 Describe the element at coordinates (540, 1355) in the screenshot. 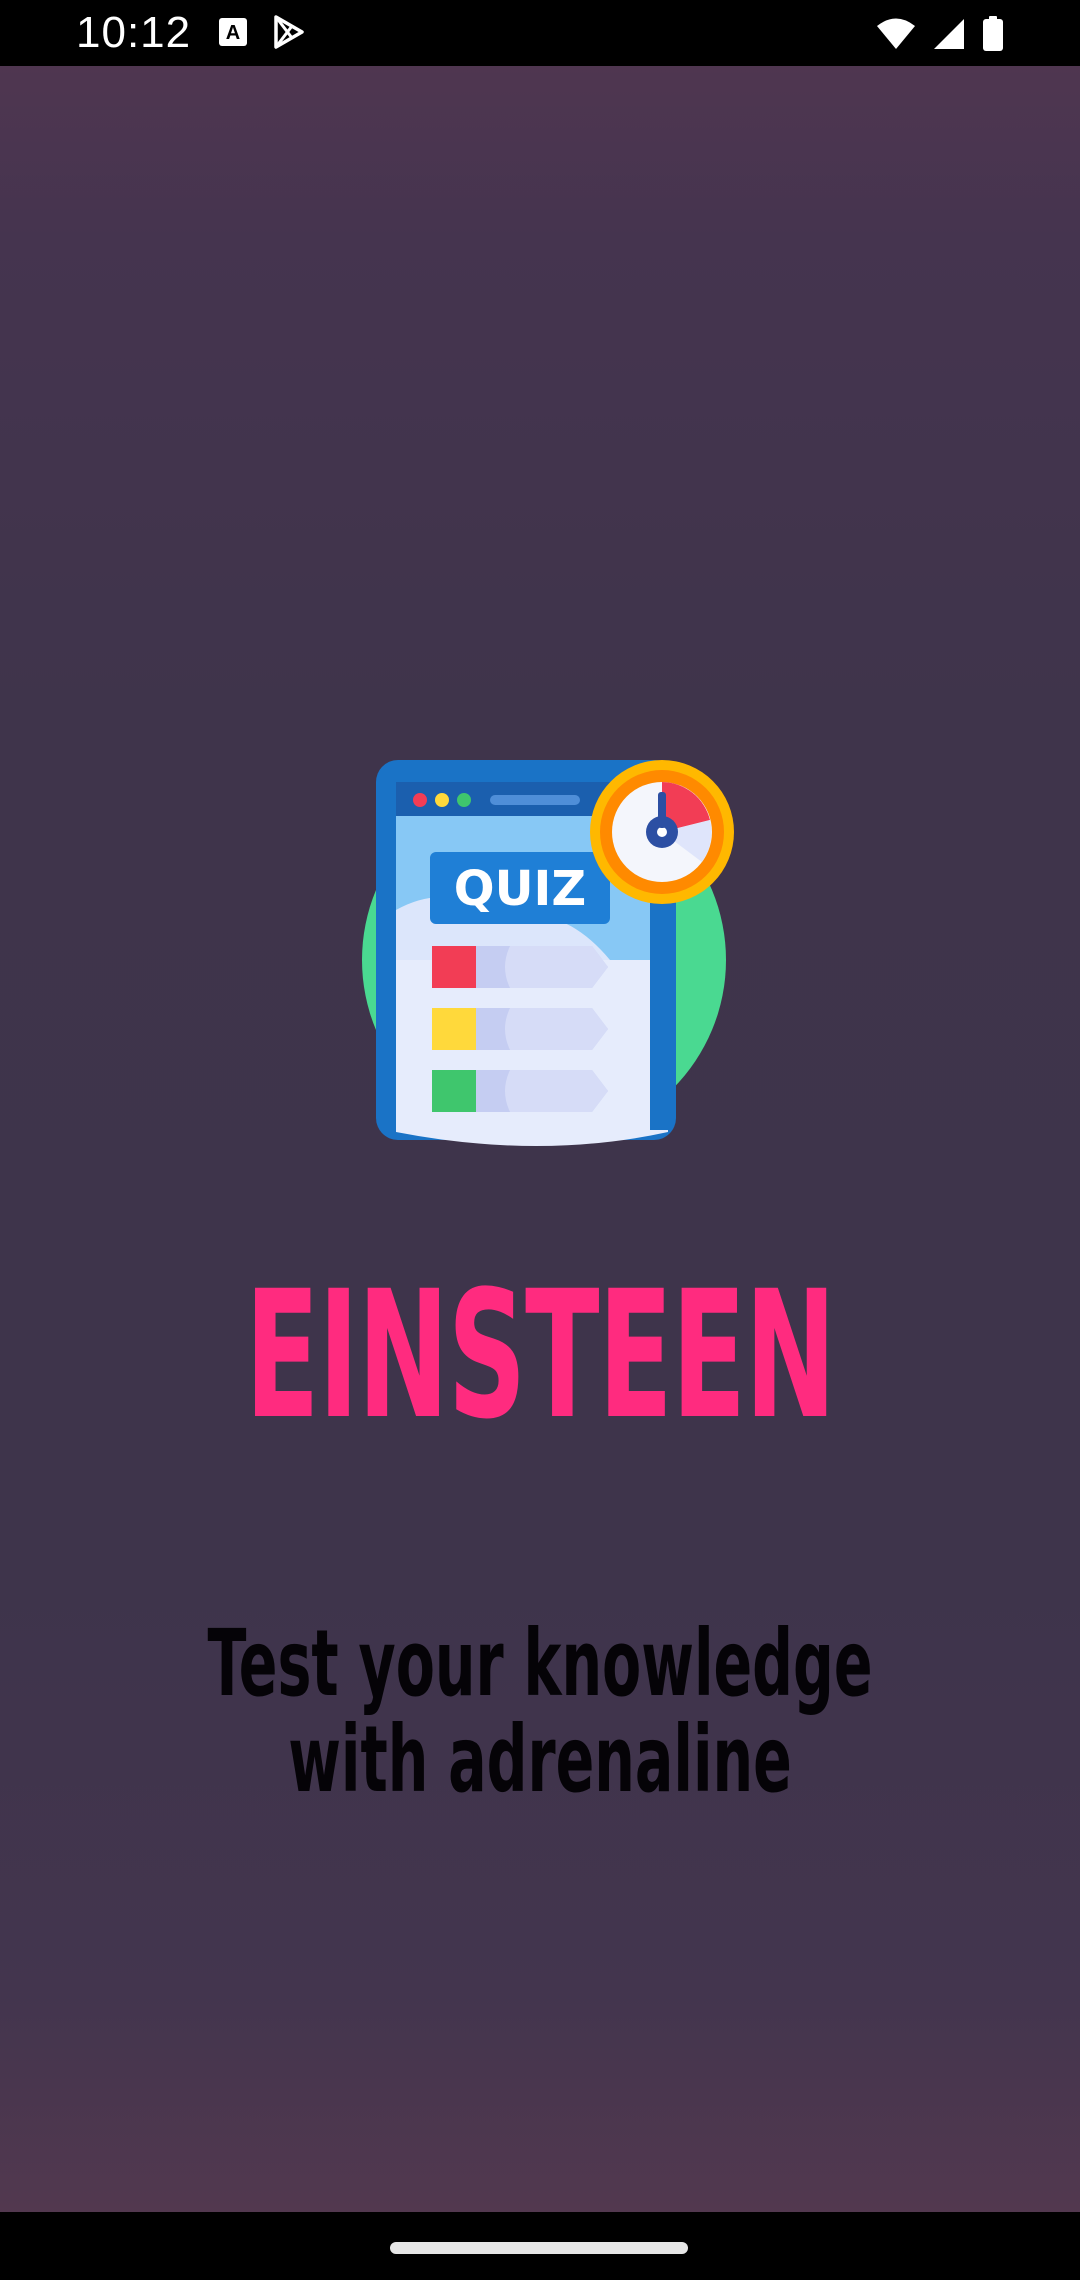

I see `app-title: EINSTEEN` at that location.